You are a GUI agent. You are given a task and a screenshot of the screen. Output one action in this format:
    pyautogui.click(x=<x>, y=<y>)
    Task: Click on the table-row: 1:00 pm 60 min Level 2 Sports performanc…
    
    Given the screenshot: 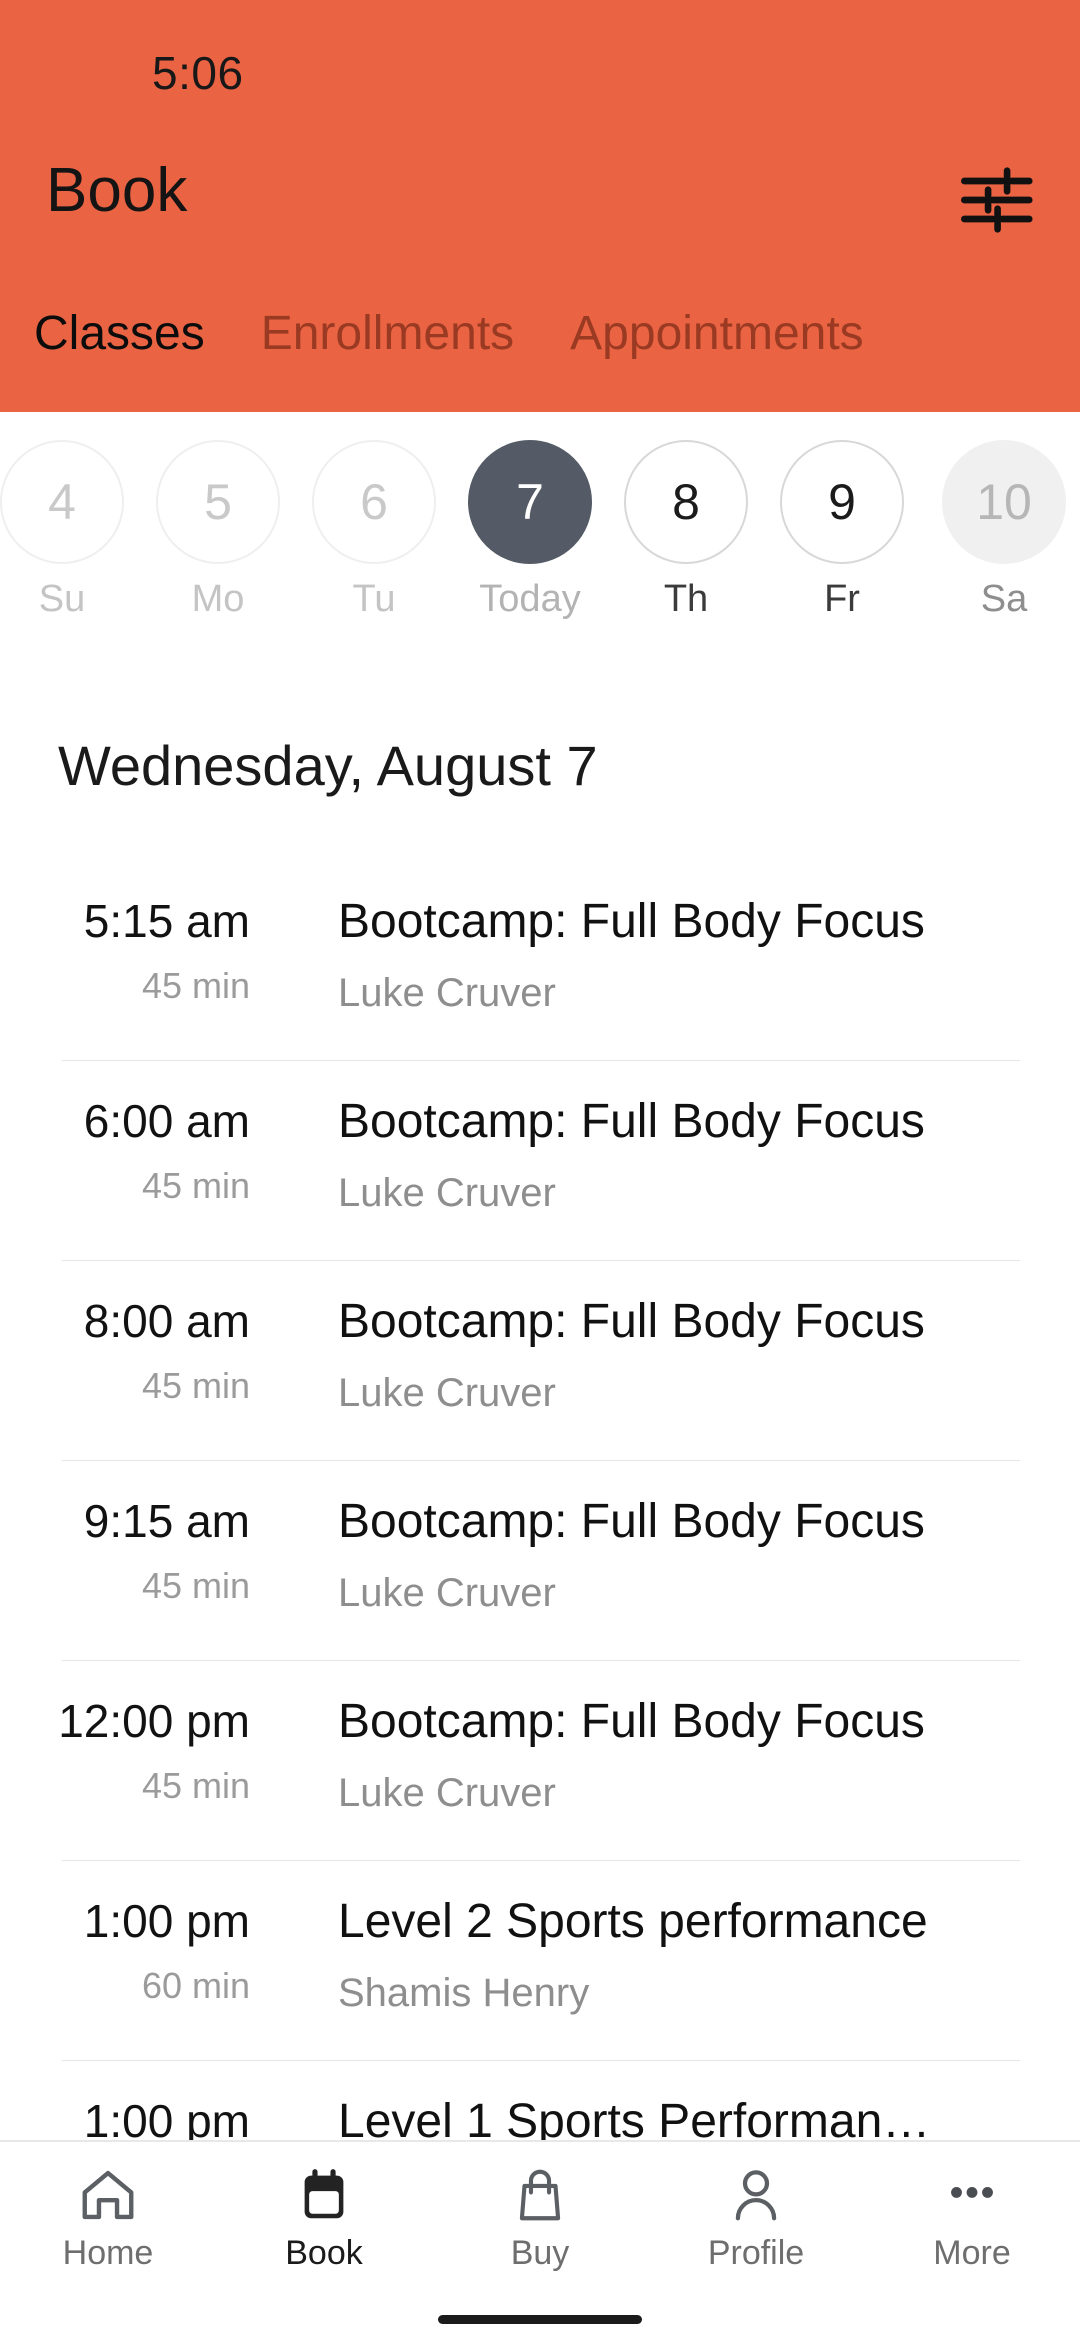 What is the action you would take?
    pyautogui.click(x=540, y=1960)
    